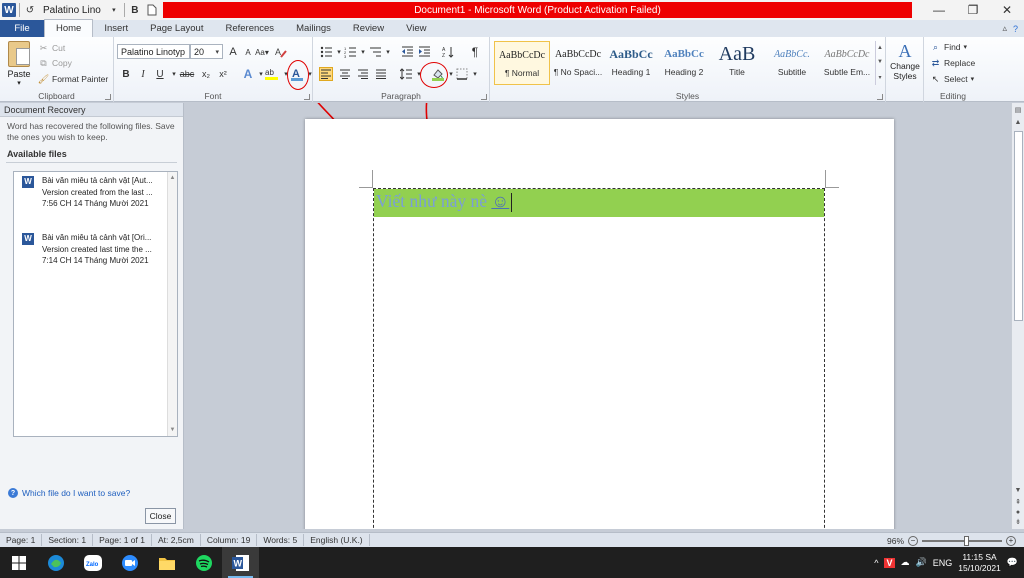 This screenshot has width=1024, height=578. Describe the element at coordinates (233, 52) in the screenshot. I see `grow-font-button: A` at that location.